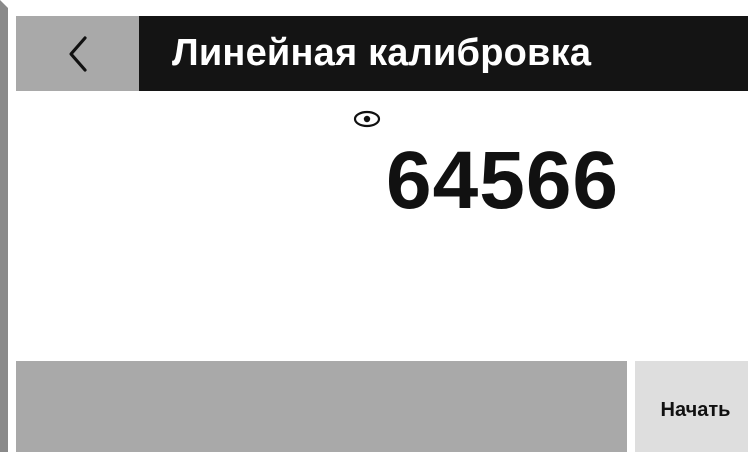 This screenshot has height=452, width=748. What do you see at coordinates (695, 410) in the screenshot?
I see `start-button-label: Начать` at bounding box center [695, 410].